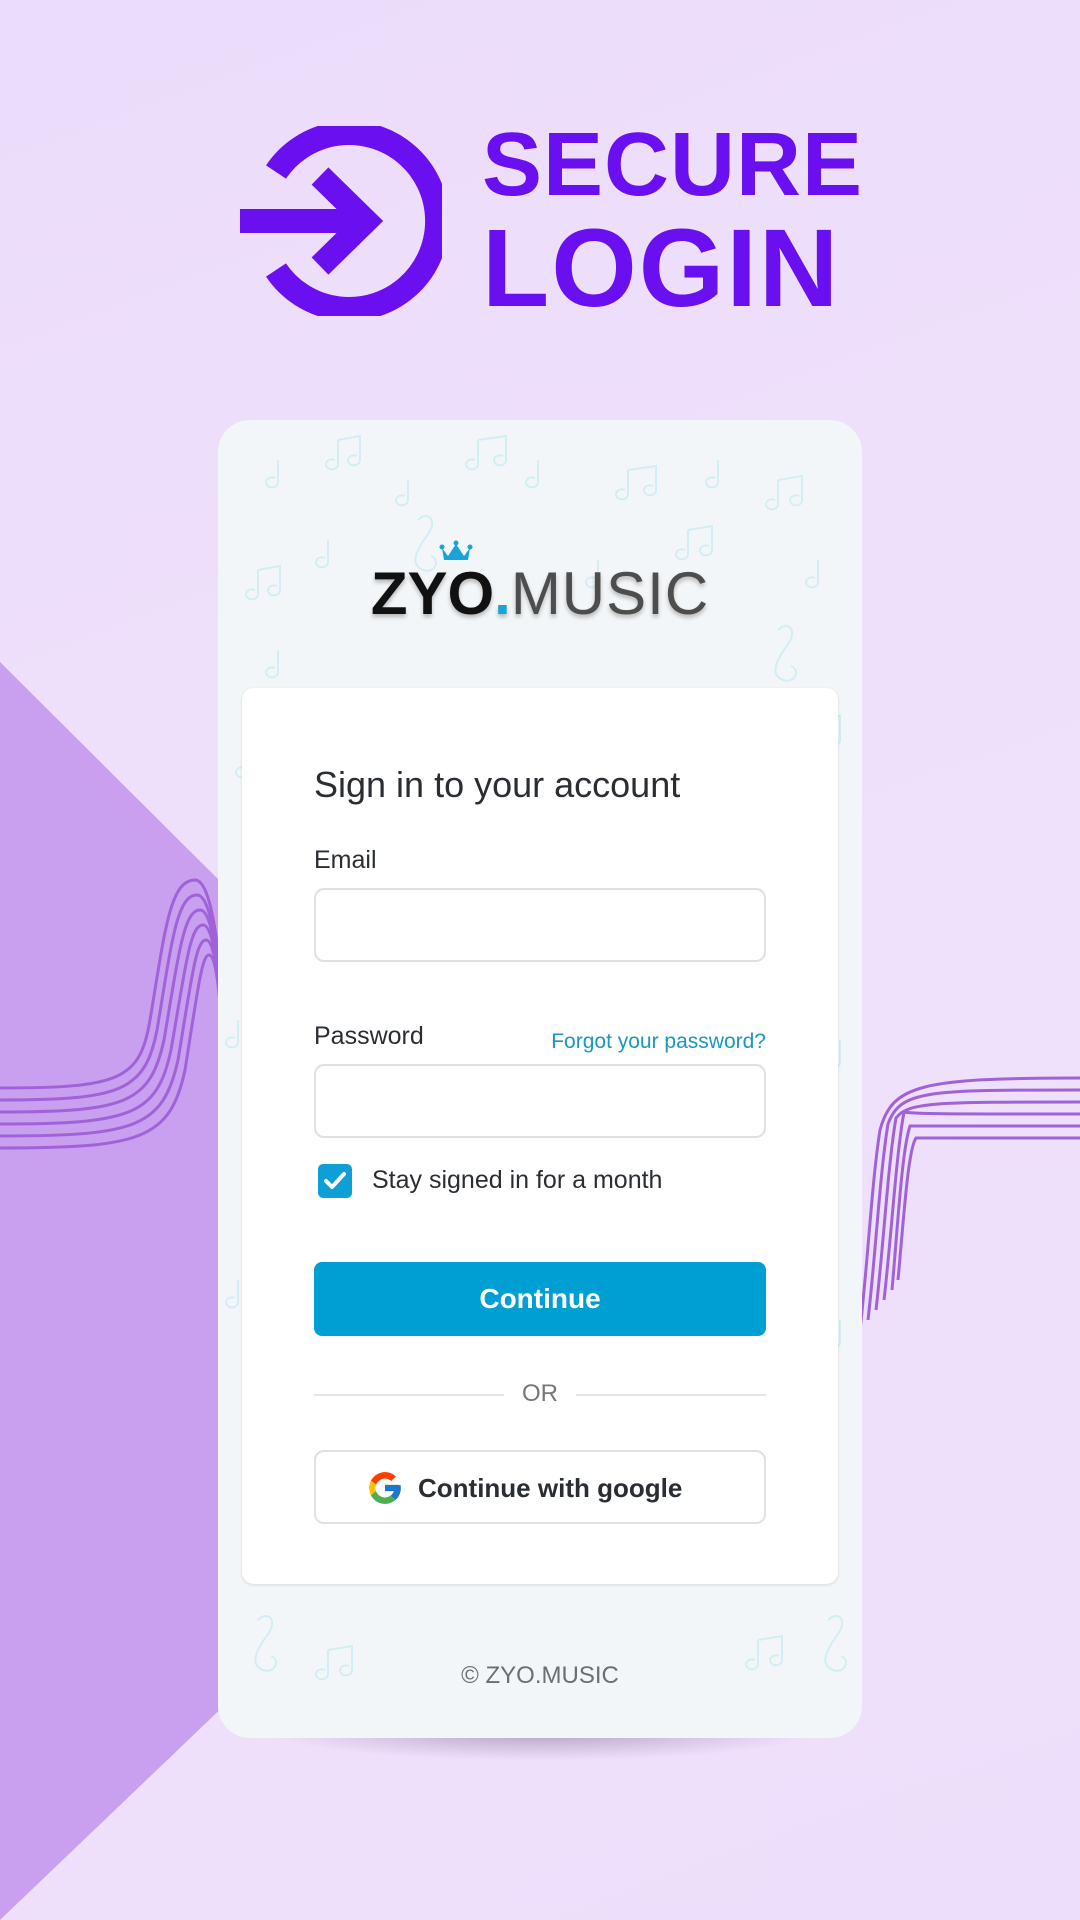 The height and width of the screenshot is (1920, 1080). I want to click on login-arrow-circle-icon, so click(341, 221).